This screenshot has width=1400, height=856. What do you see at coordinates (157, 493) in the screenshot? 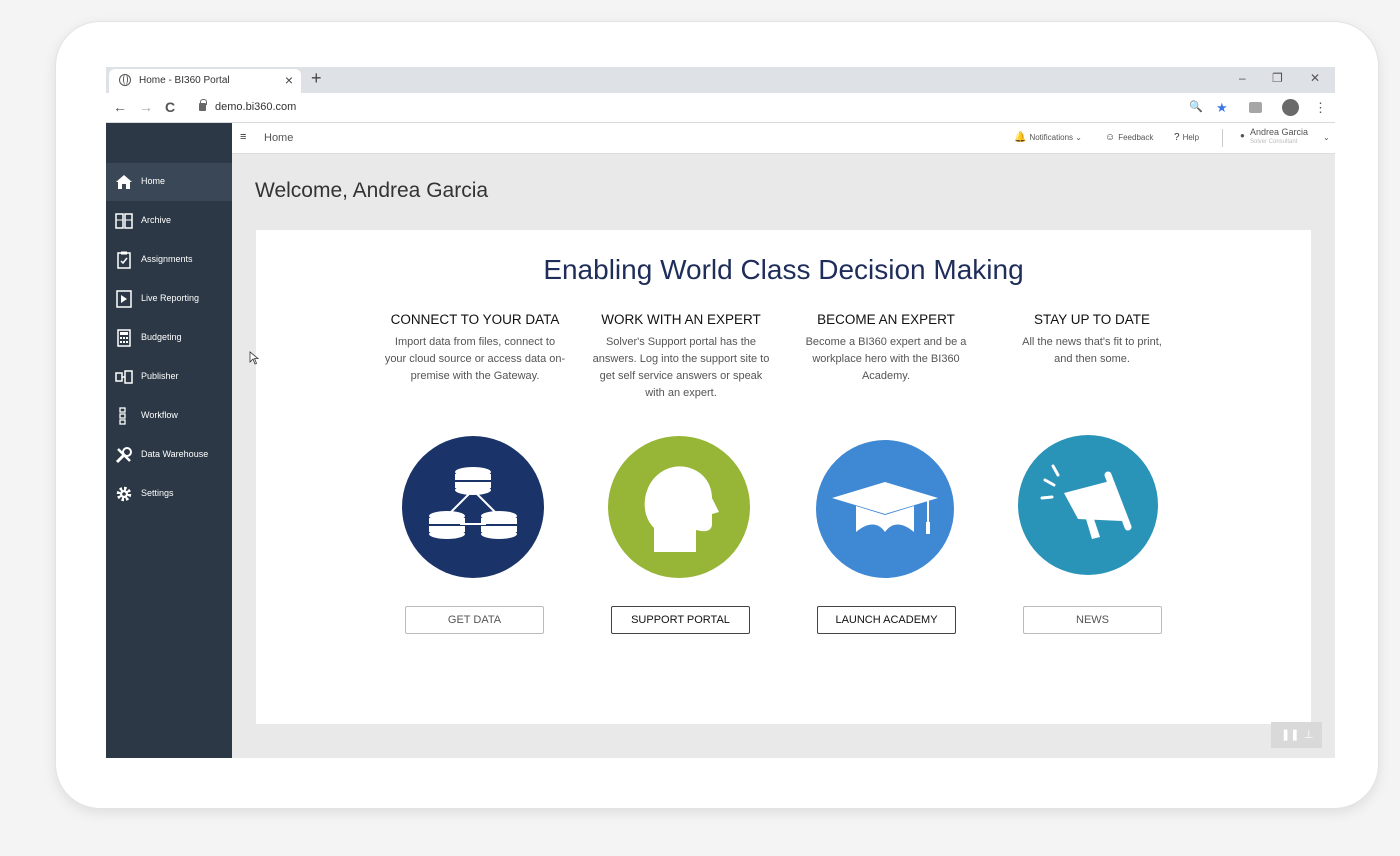
I see `sidebar-item-label: Settings` at bounding box center [157, 493].